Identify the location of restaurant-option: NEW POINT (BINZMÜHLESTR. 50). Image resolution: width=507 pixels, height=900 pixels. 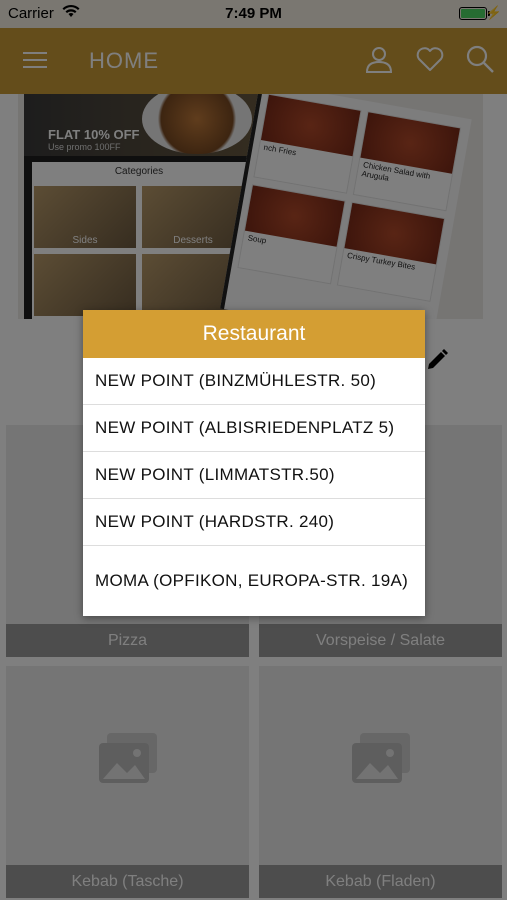
(254, 381).